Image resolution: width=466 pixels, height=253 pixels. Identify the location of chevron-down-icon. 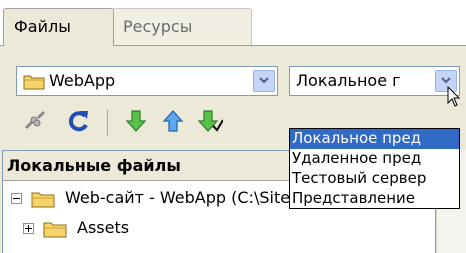
(264, 81).